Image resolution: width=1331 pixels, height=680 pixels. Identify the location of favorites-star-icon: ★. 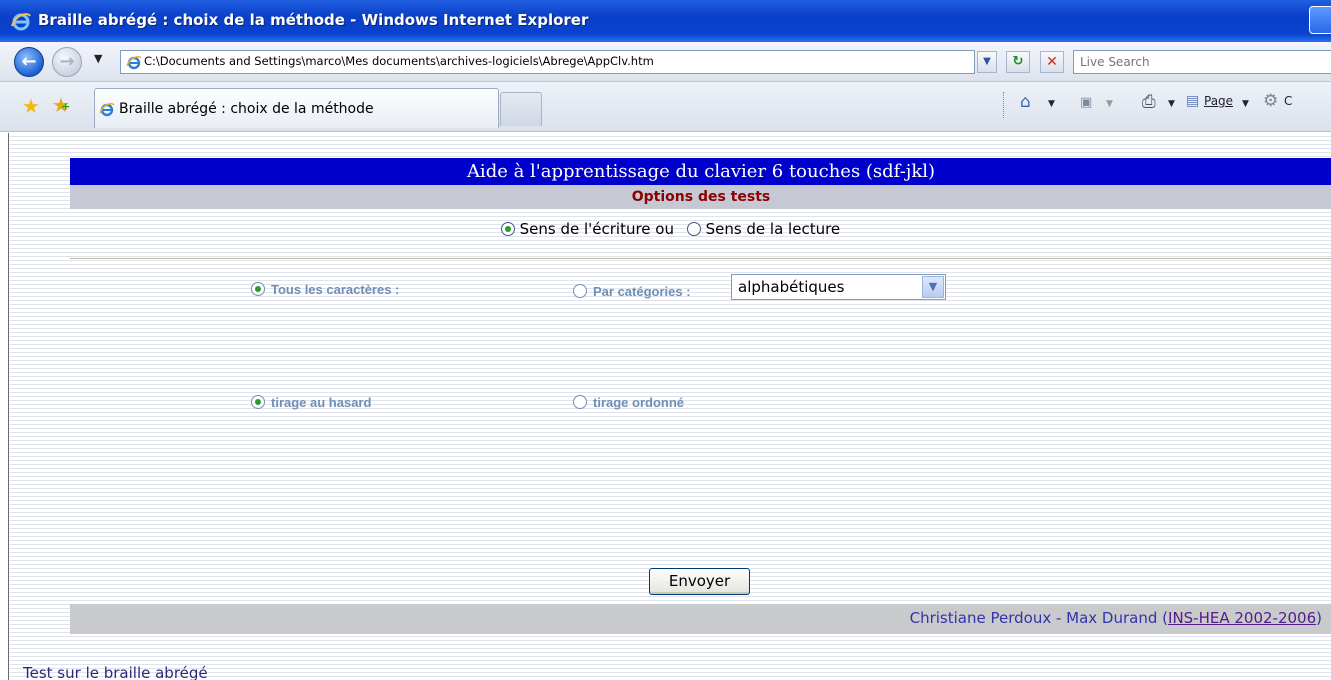
(31, 106).